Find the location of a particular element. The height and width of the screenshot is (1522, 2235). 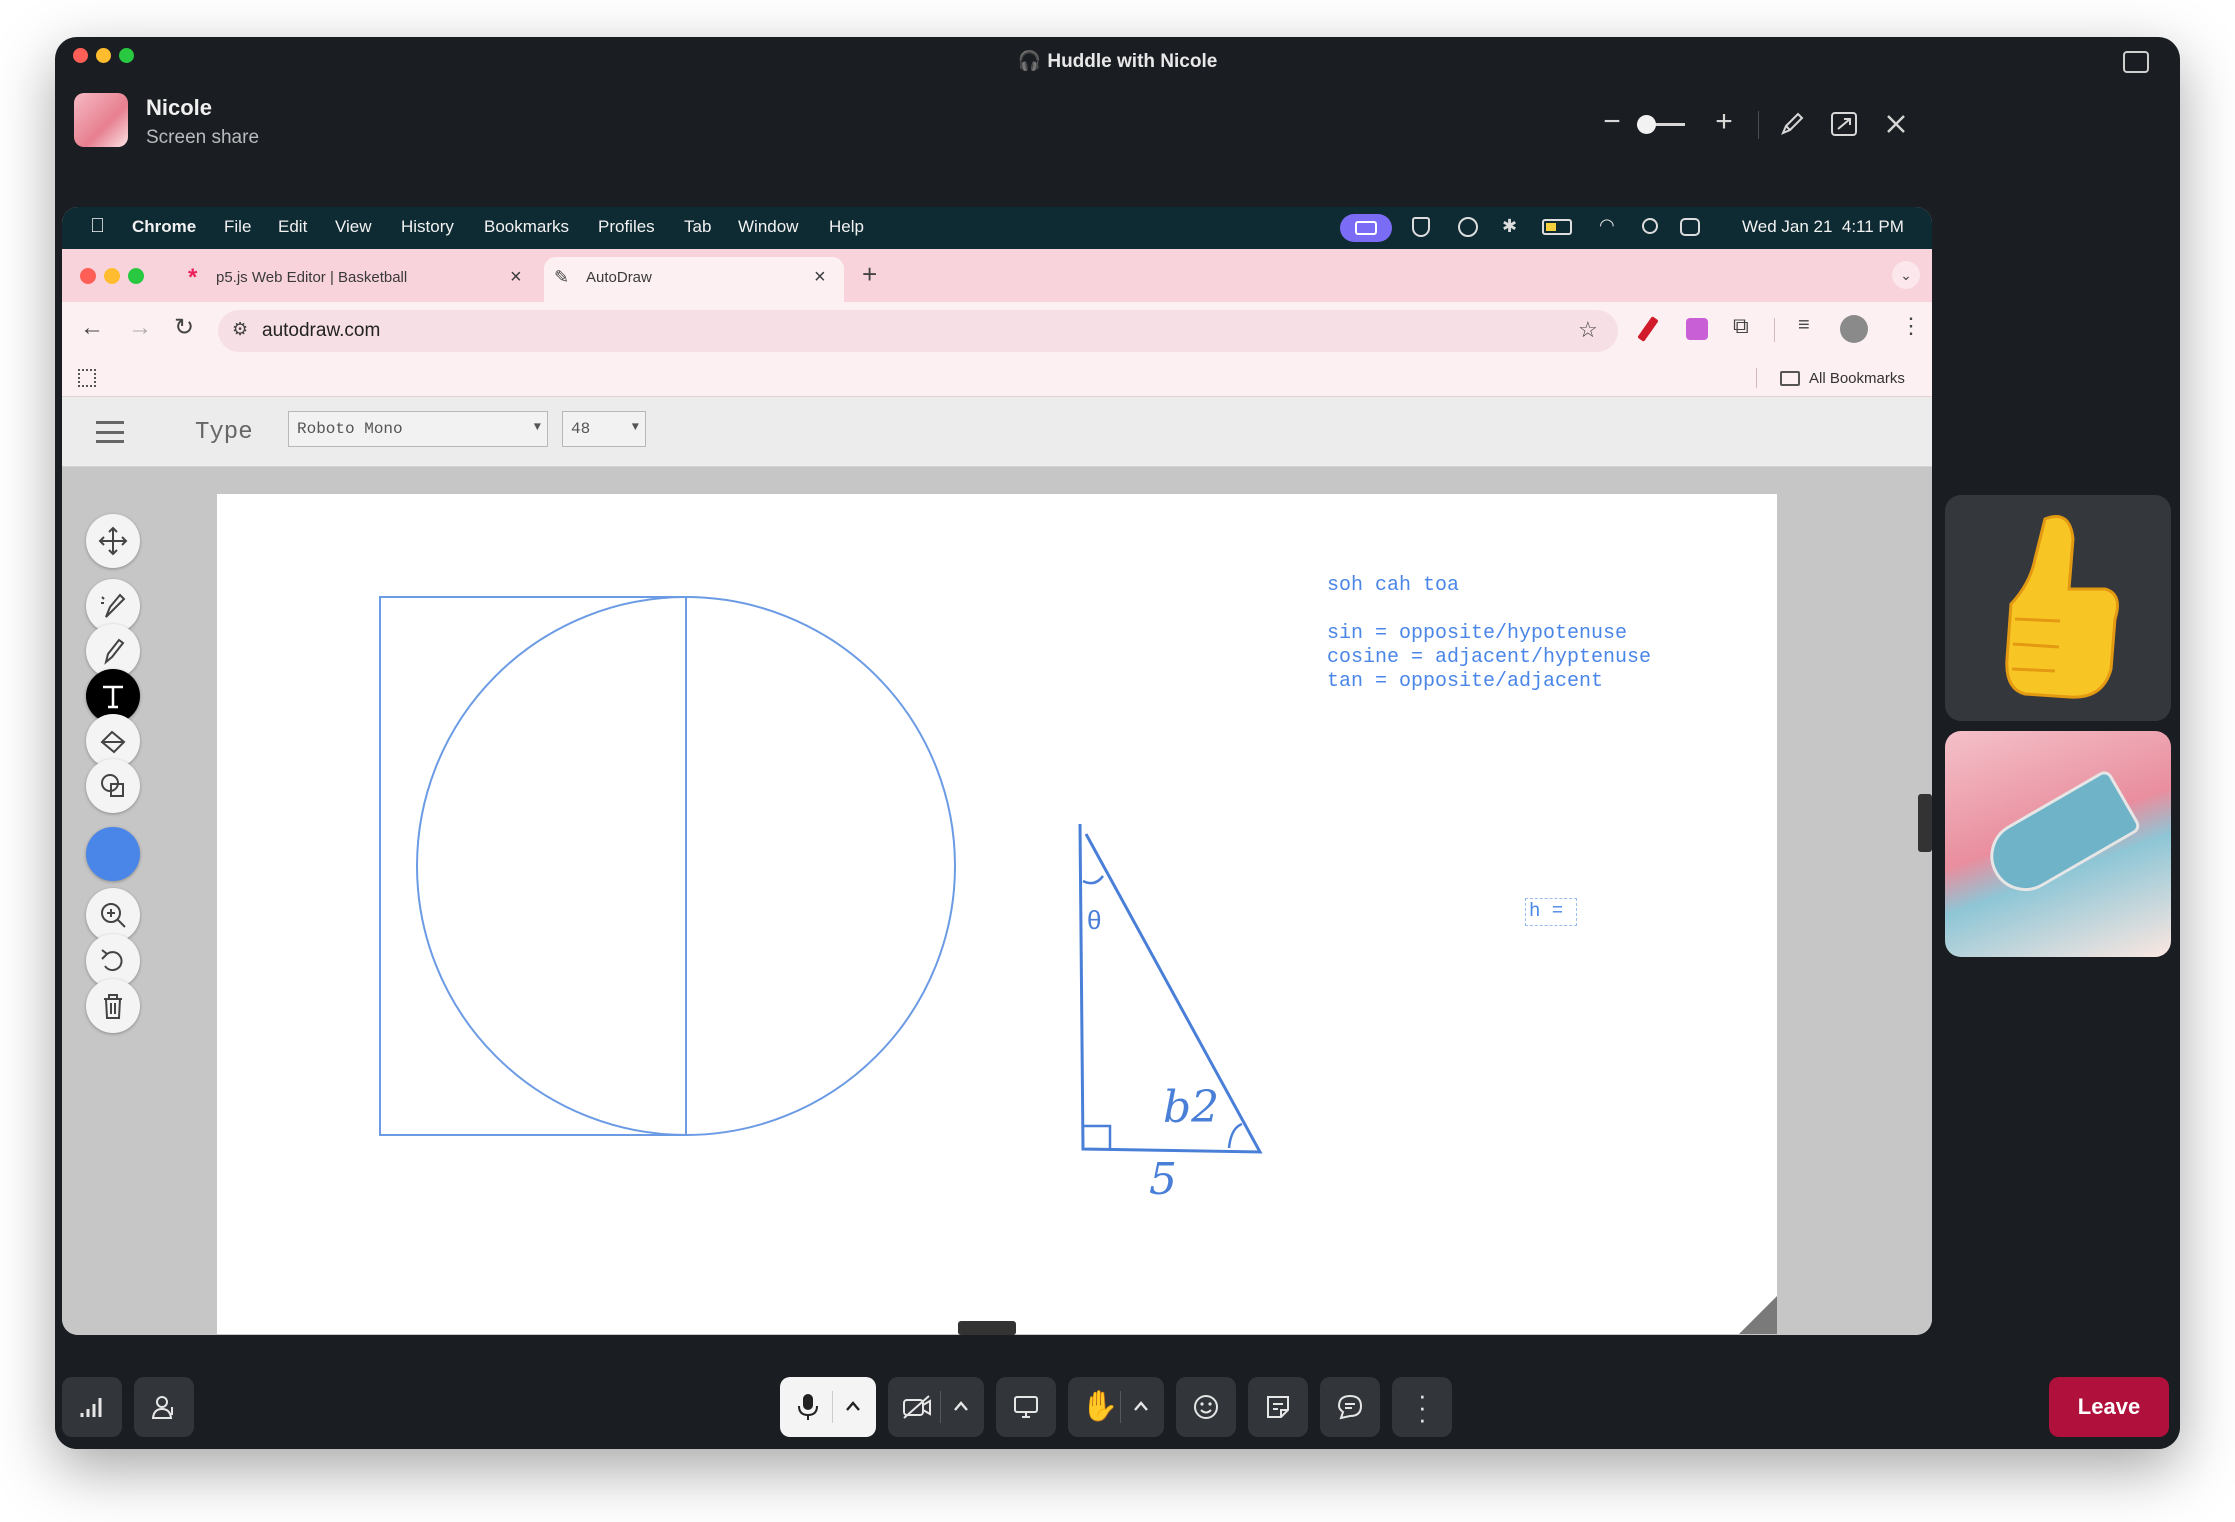

zoom-slider is located at coordinates (1661, 124).